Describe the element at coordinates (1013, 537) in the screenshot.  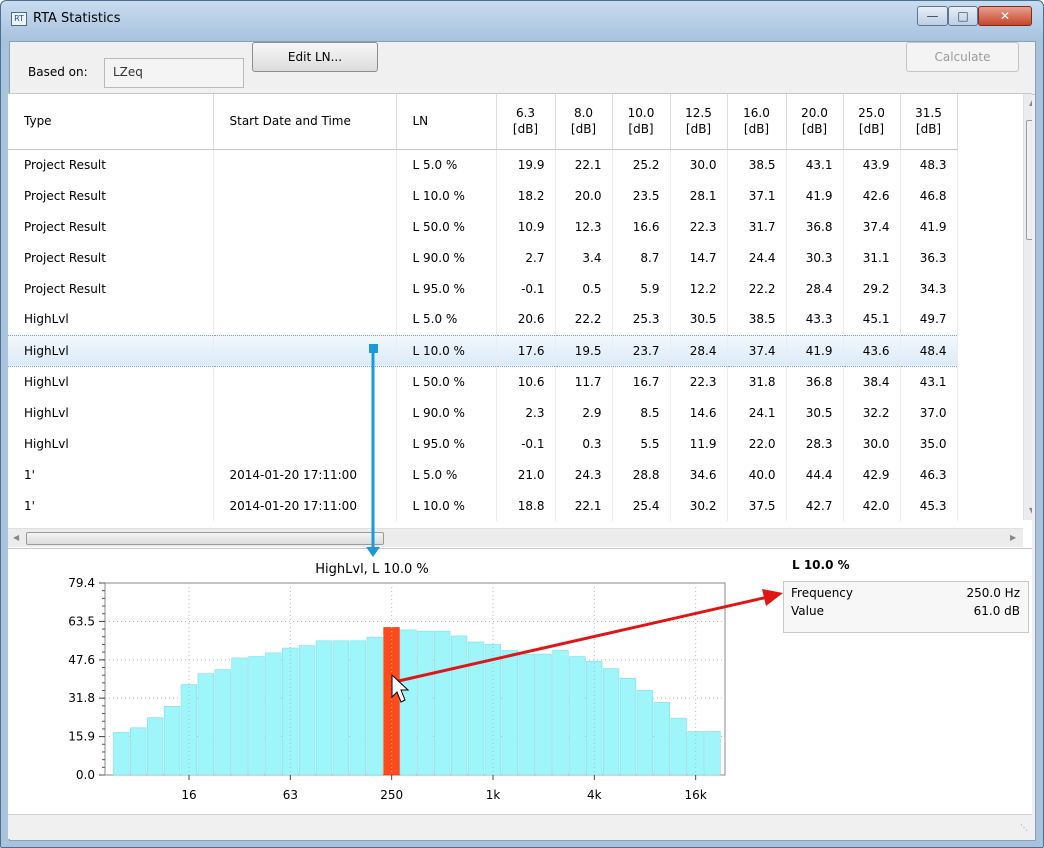
I see `scroll-right-arrow-icon: ▶` at that location.